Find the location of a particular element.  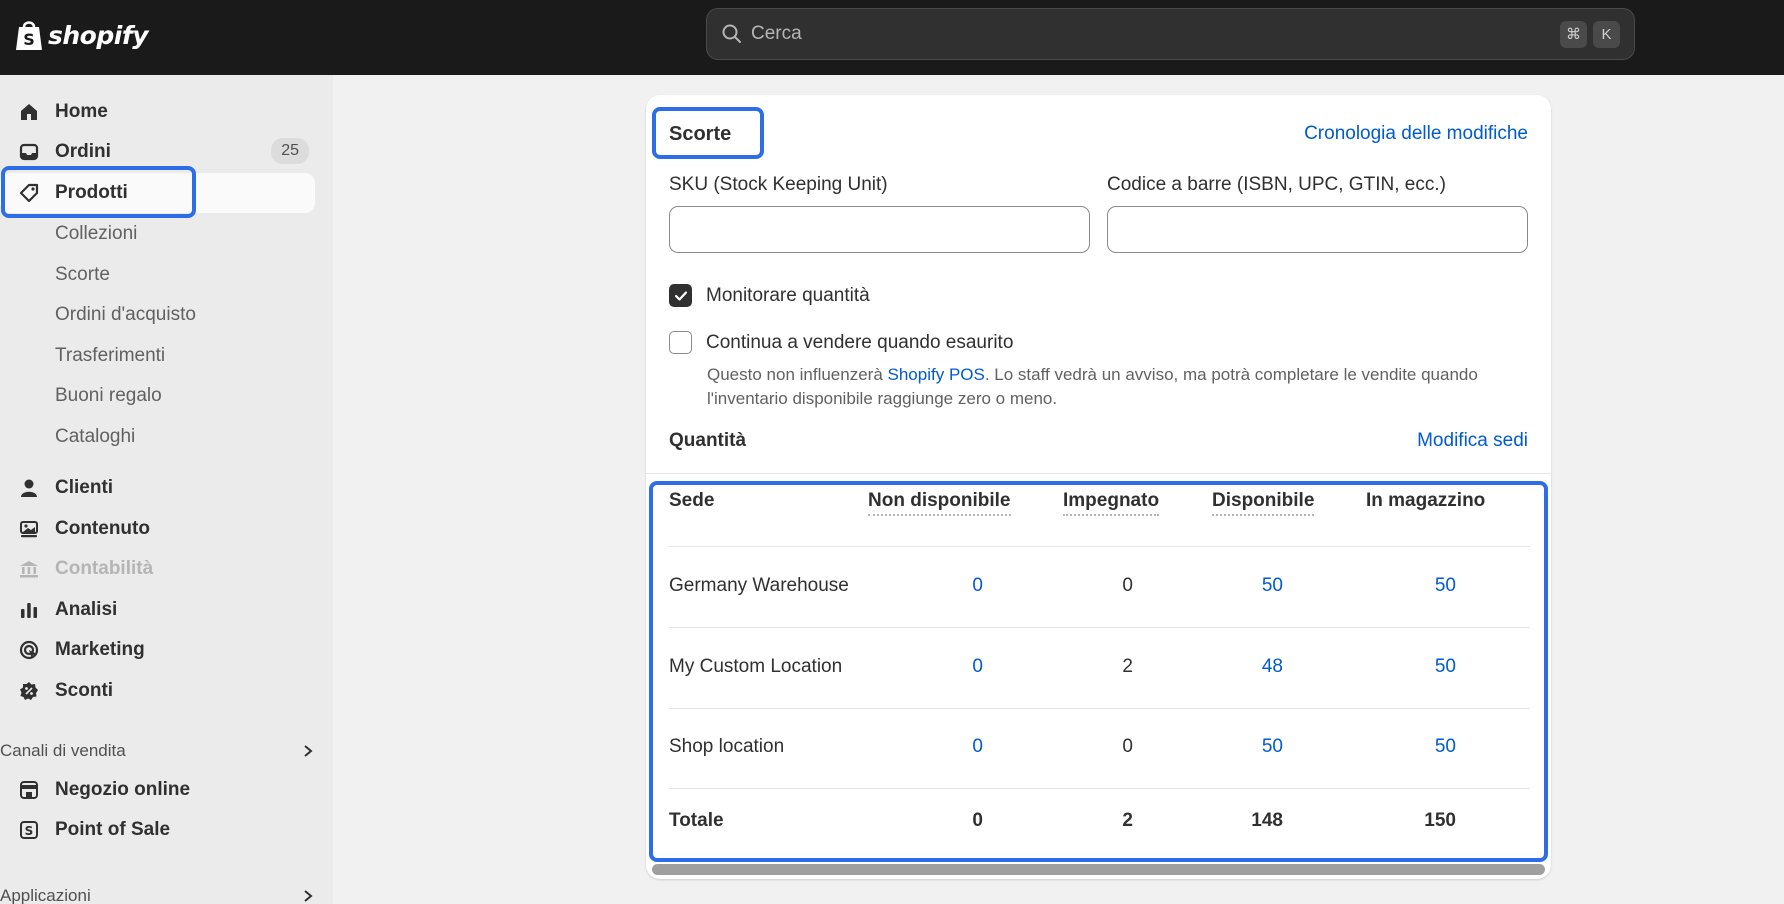

store-icon is located at coordinates (29, 790).